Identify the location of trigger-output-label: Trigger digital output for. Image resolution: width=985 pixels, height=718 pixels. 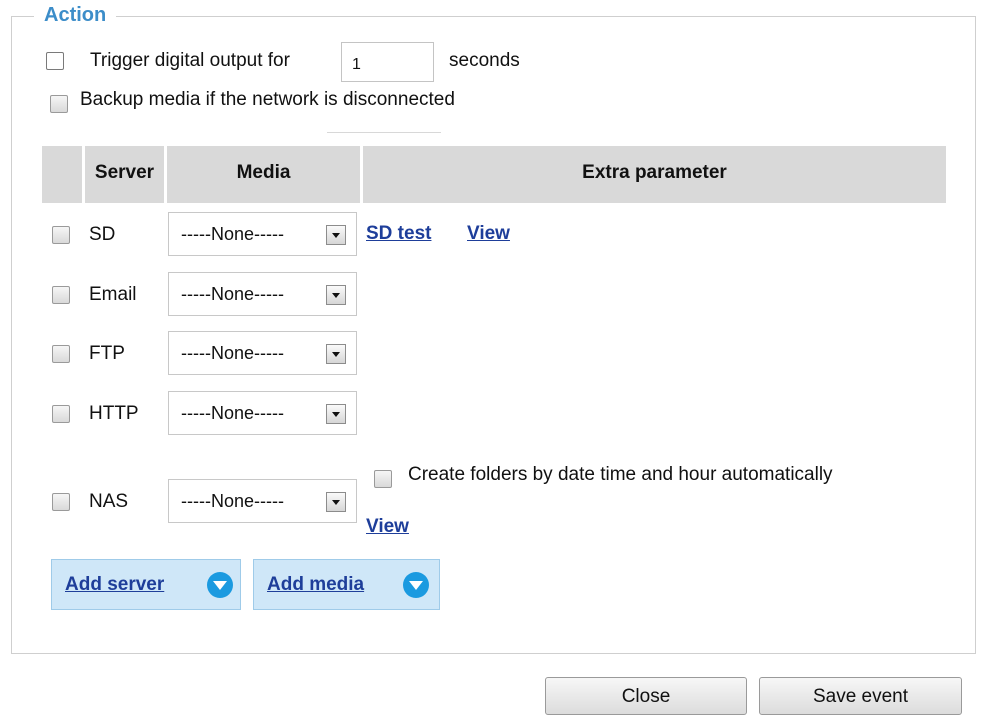
(190, 60).